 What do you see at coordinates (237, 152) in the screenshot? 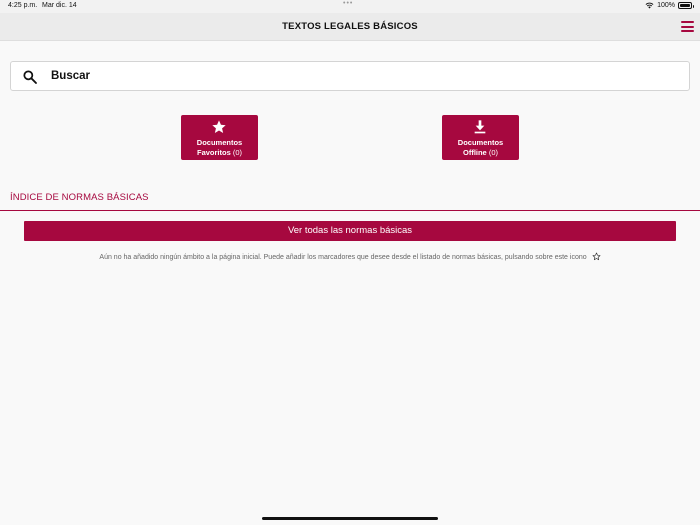
I see `favorite-count: (0)` at bounding box center [237, 152].